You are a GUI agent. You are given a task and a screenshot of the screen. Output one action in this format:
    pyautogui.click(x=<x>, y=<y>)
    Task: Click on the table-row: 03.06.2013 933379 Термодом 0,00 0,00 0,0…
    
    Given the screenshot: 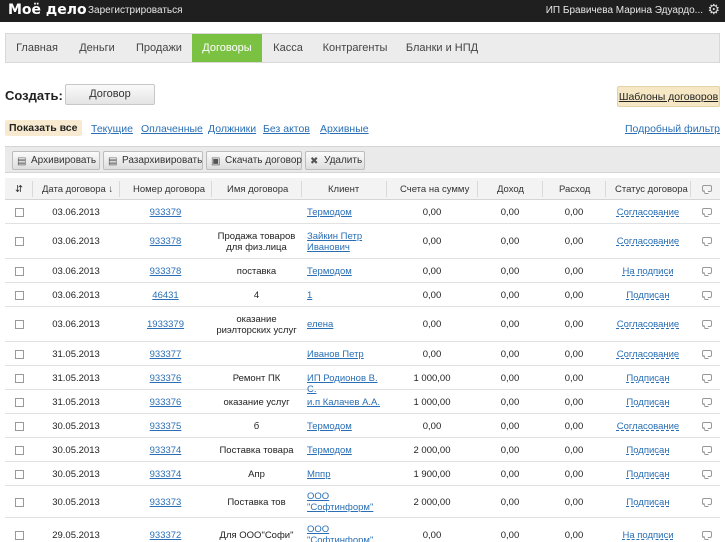 What is the action you would take?
    pyautogui.click(x=362, y=212)
    